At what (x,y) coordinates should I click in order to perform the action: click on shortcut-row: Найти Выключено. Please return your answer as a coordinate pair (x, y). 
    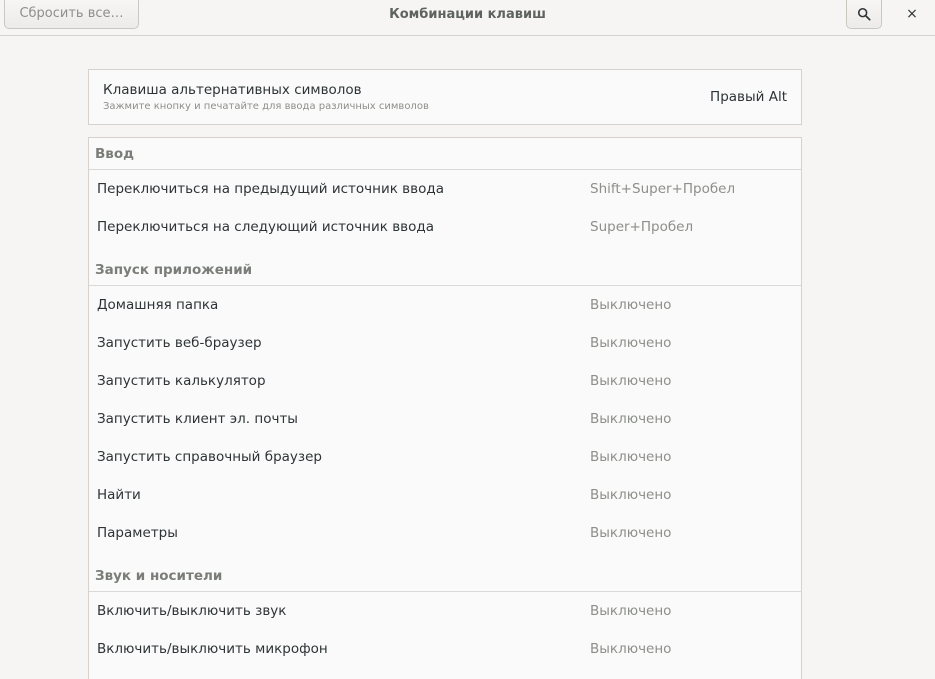
    Looking at the image, I should click on (445, 495).